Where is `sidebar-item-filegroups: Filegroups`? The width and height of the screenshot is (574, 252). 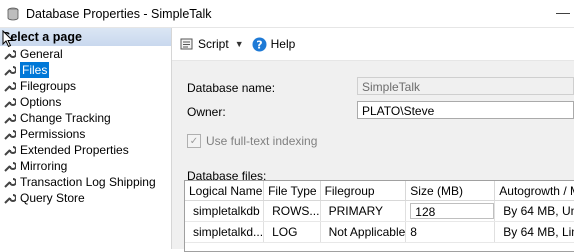 sidebar-item-filegroups: Filegroups is located at coordinates (85, 86).